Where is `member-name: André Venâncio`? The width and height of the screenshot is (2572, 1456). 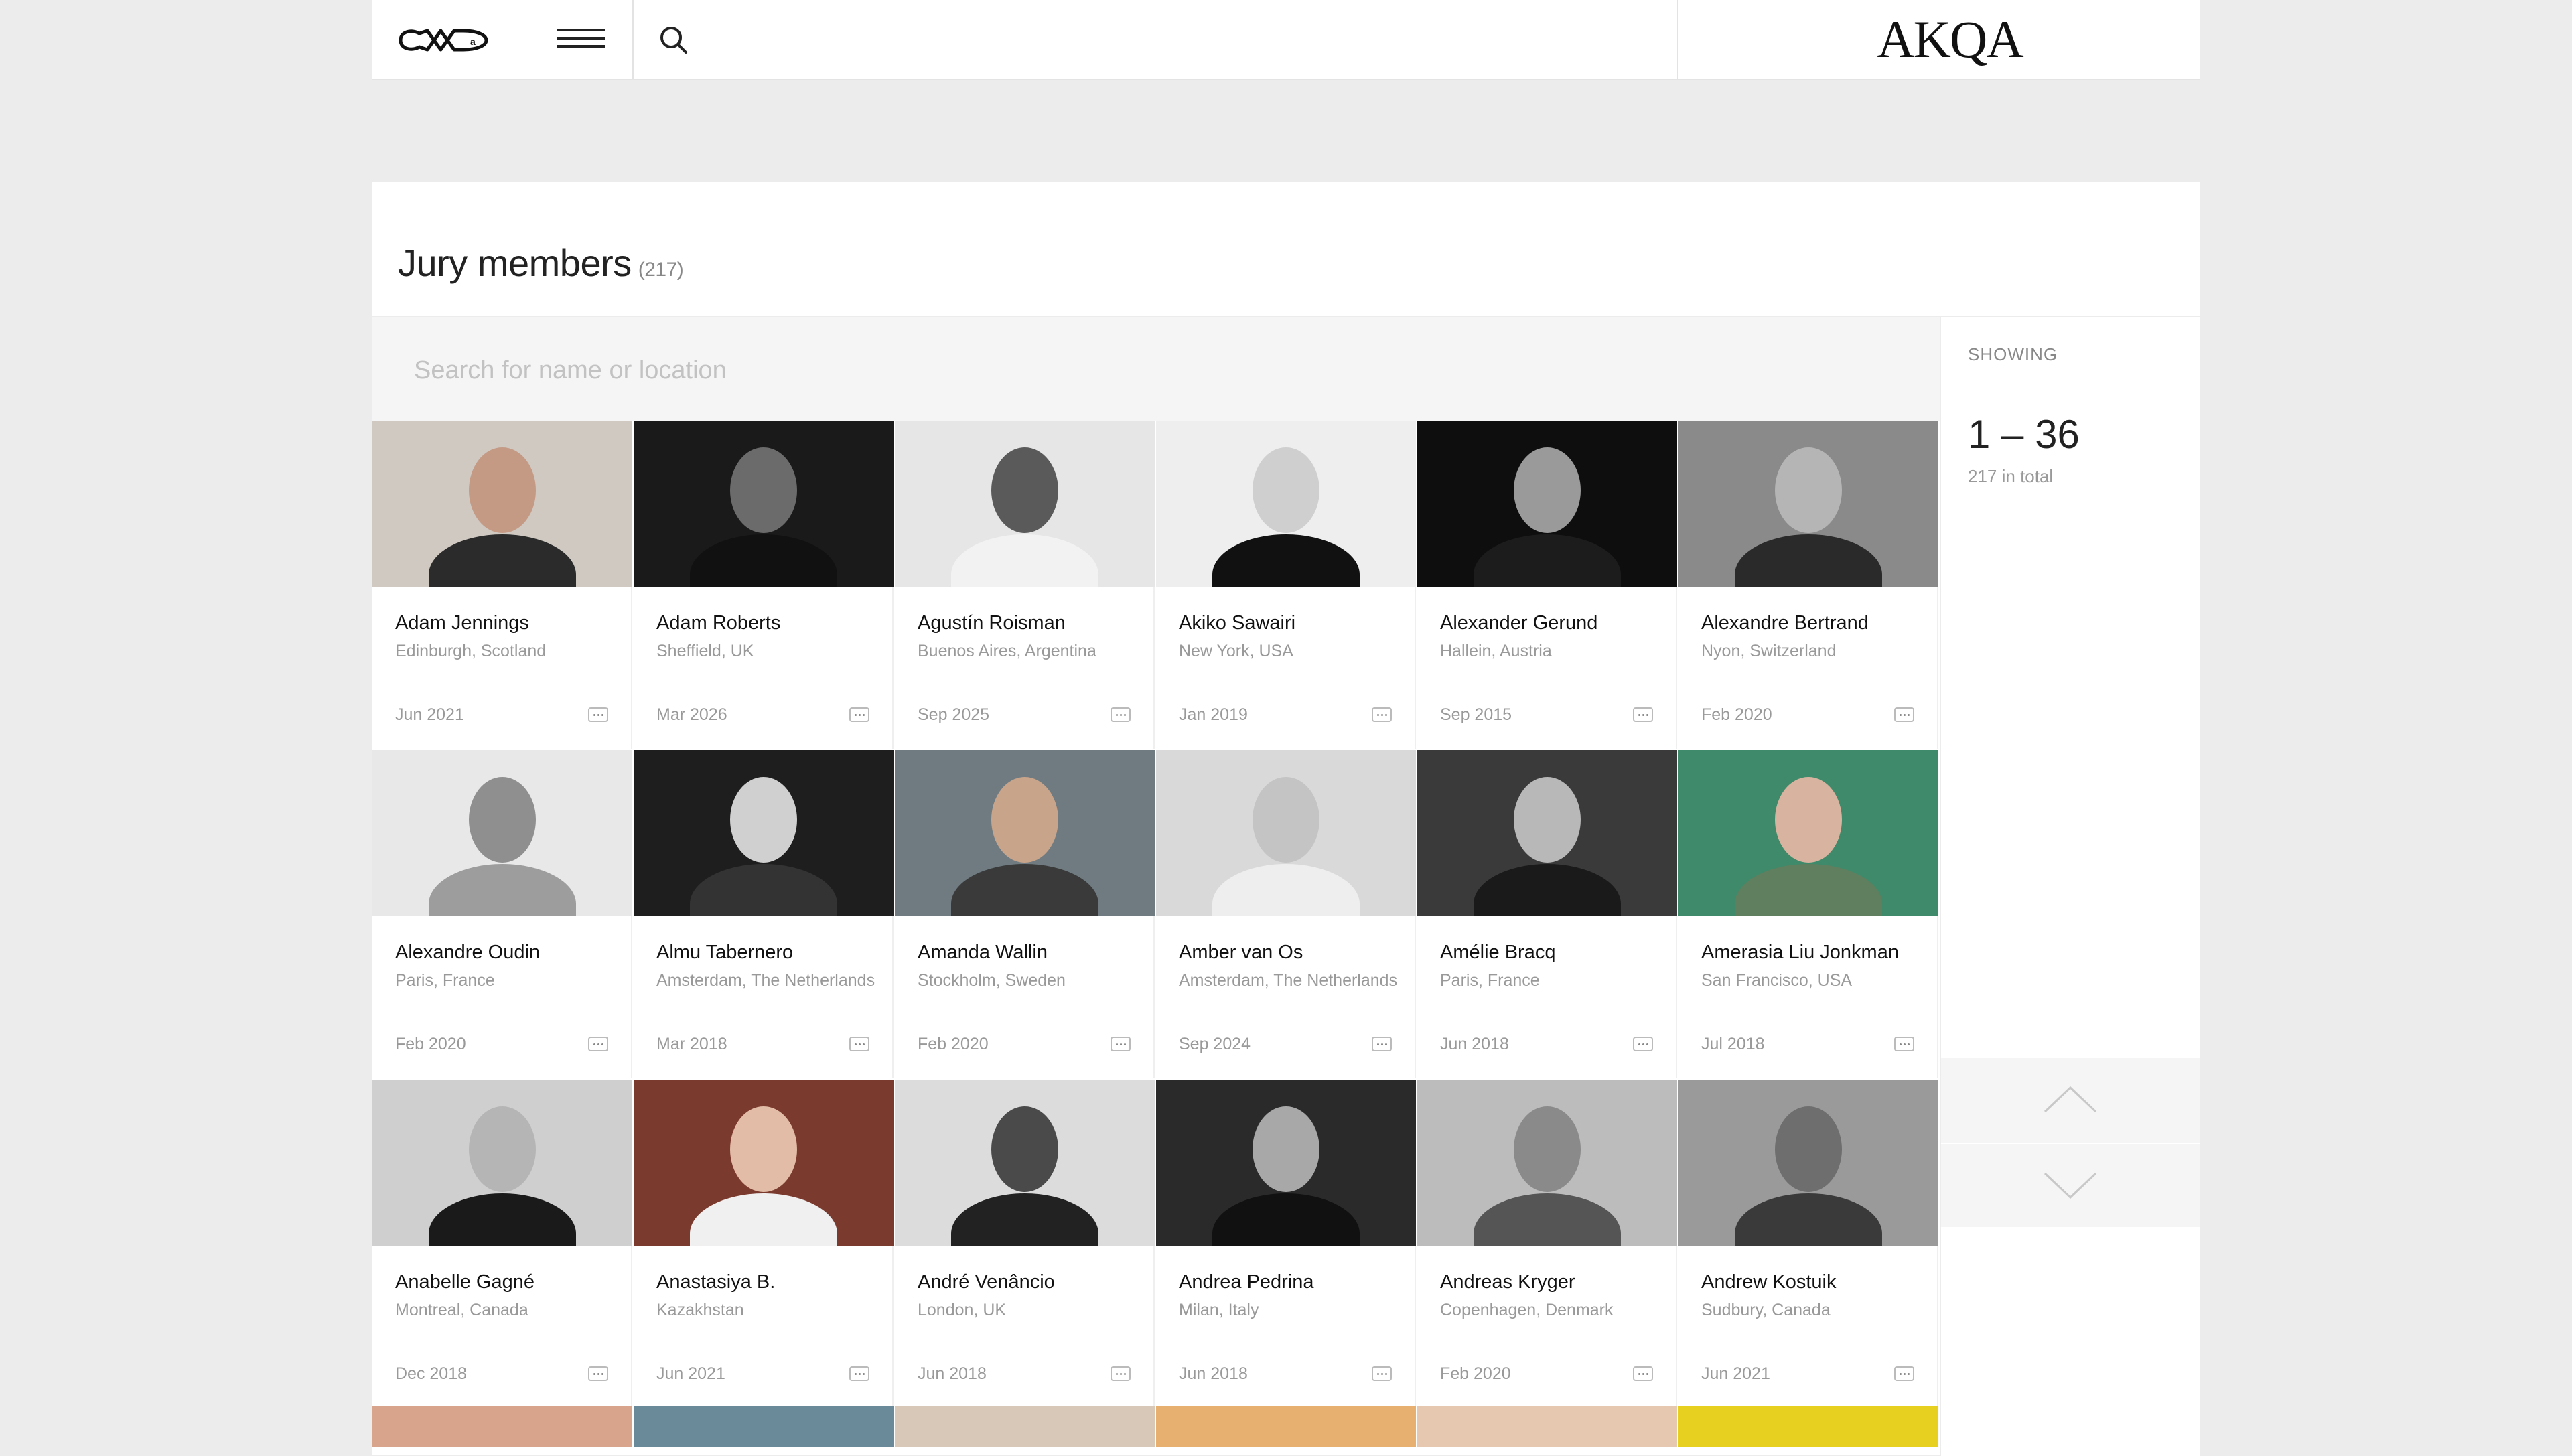 member-name: André Venâncio is located at coordinates (987, 1282).